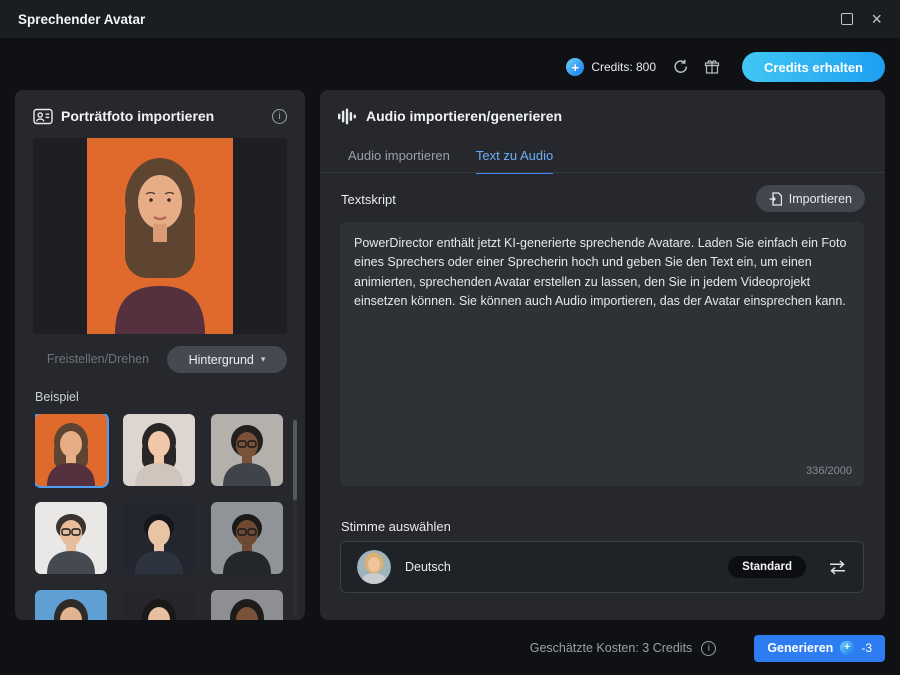 Image resolution: width=900 pixels, height=675 pixels. I want to click on credit-delta: -3, so click(866, 648).